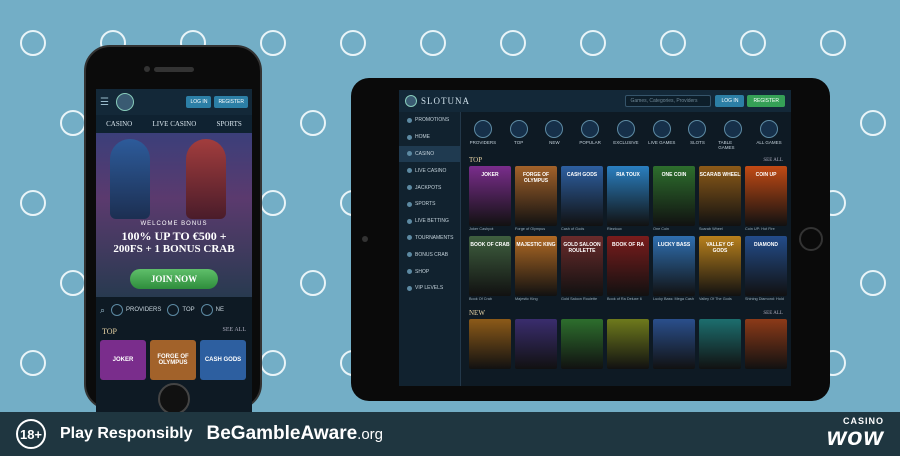 Image resolution: width=900 pixels, height=456 pixels. What do you see at coordinates (483, 135) in the screenshot?
I see `category-item: PROVIDERS` at bounding box center [483, 135].